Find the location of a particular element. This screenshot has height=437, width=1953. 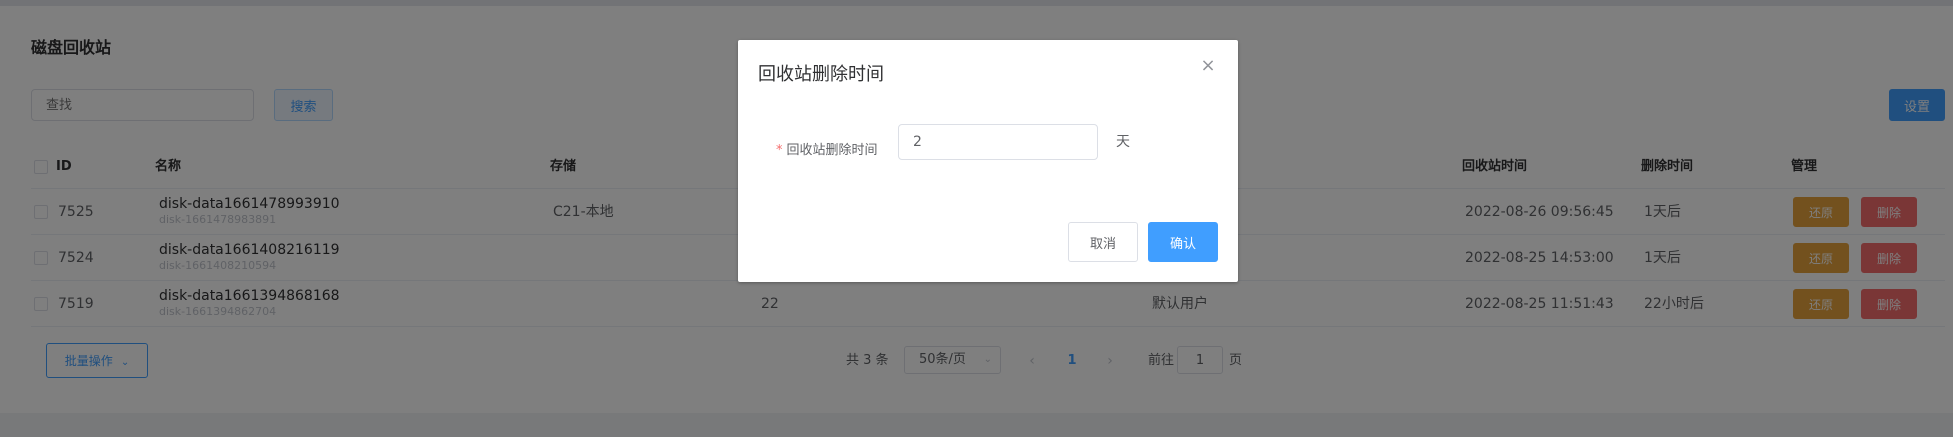

dialog-title: 回收站删除时间 is located at coordinates (821, 74).